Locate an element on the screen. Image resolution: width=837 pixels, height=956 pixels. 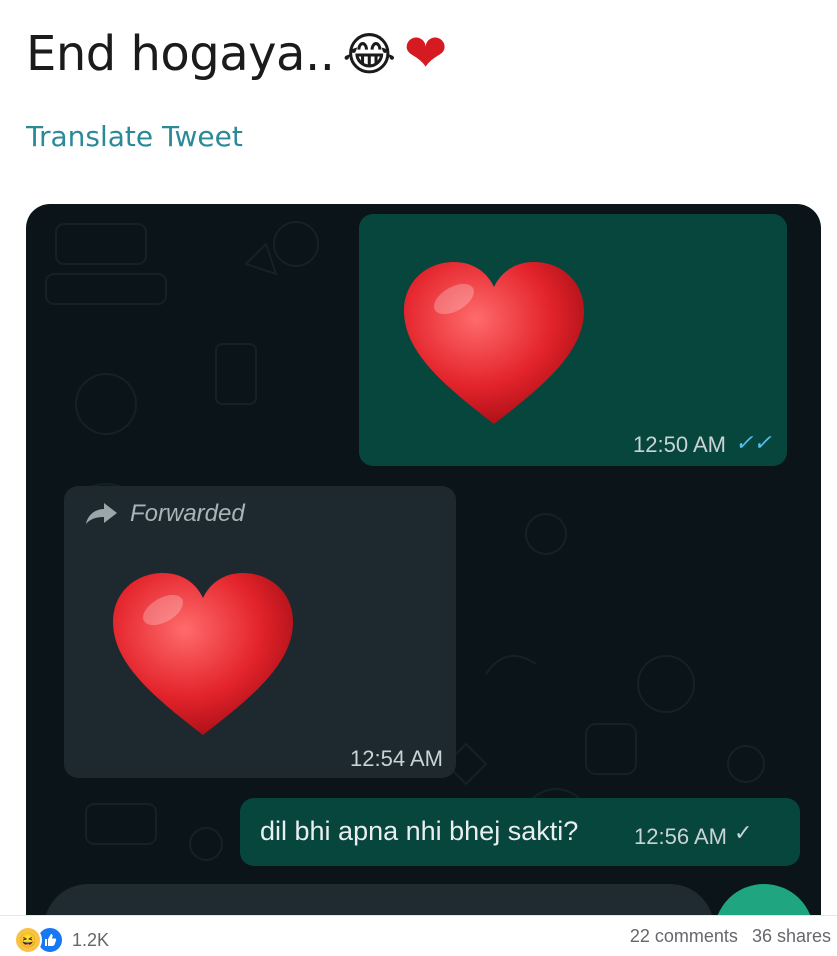
reactions-summary: 😆 1.2K is located at coordinates (61, 940).